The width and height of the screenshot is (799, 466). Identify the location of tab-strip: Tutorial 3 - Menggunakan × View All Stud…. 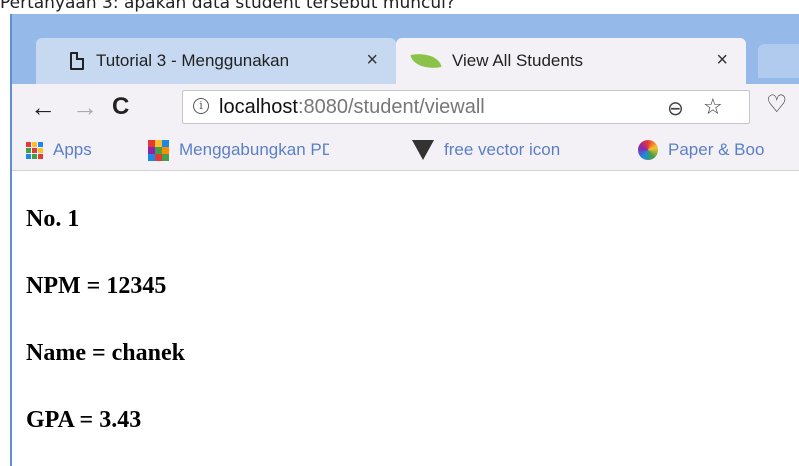
(404, 49).